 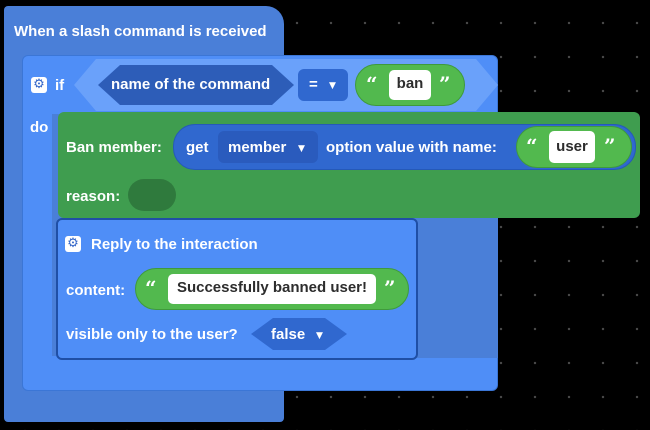 What do you see at coordinates (60, 85) in the screenshot?
I see `if-label: if` at bounding box center [60, 85].